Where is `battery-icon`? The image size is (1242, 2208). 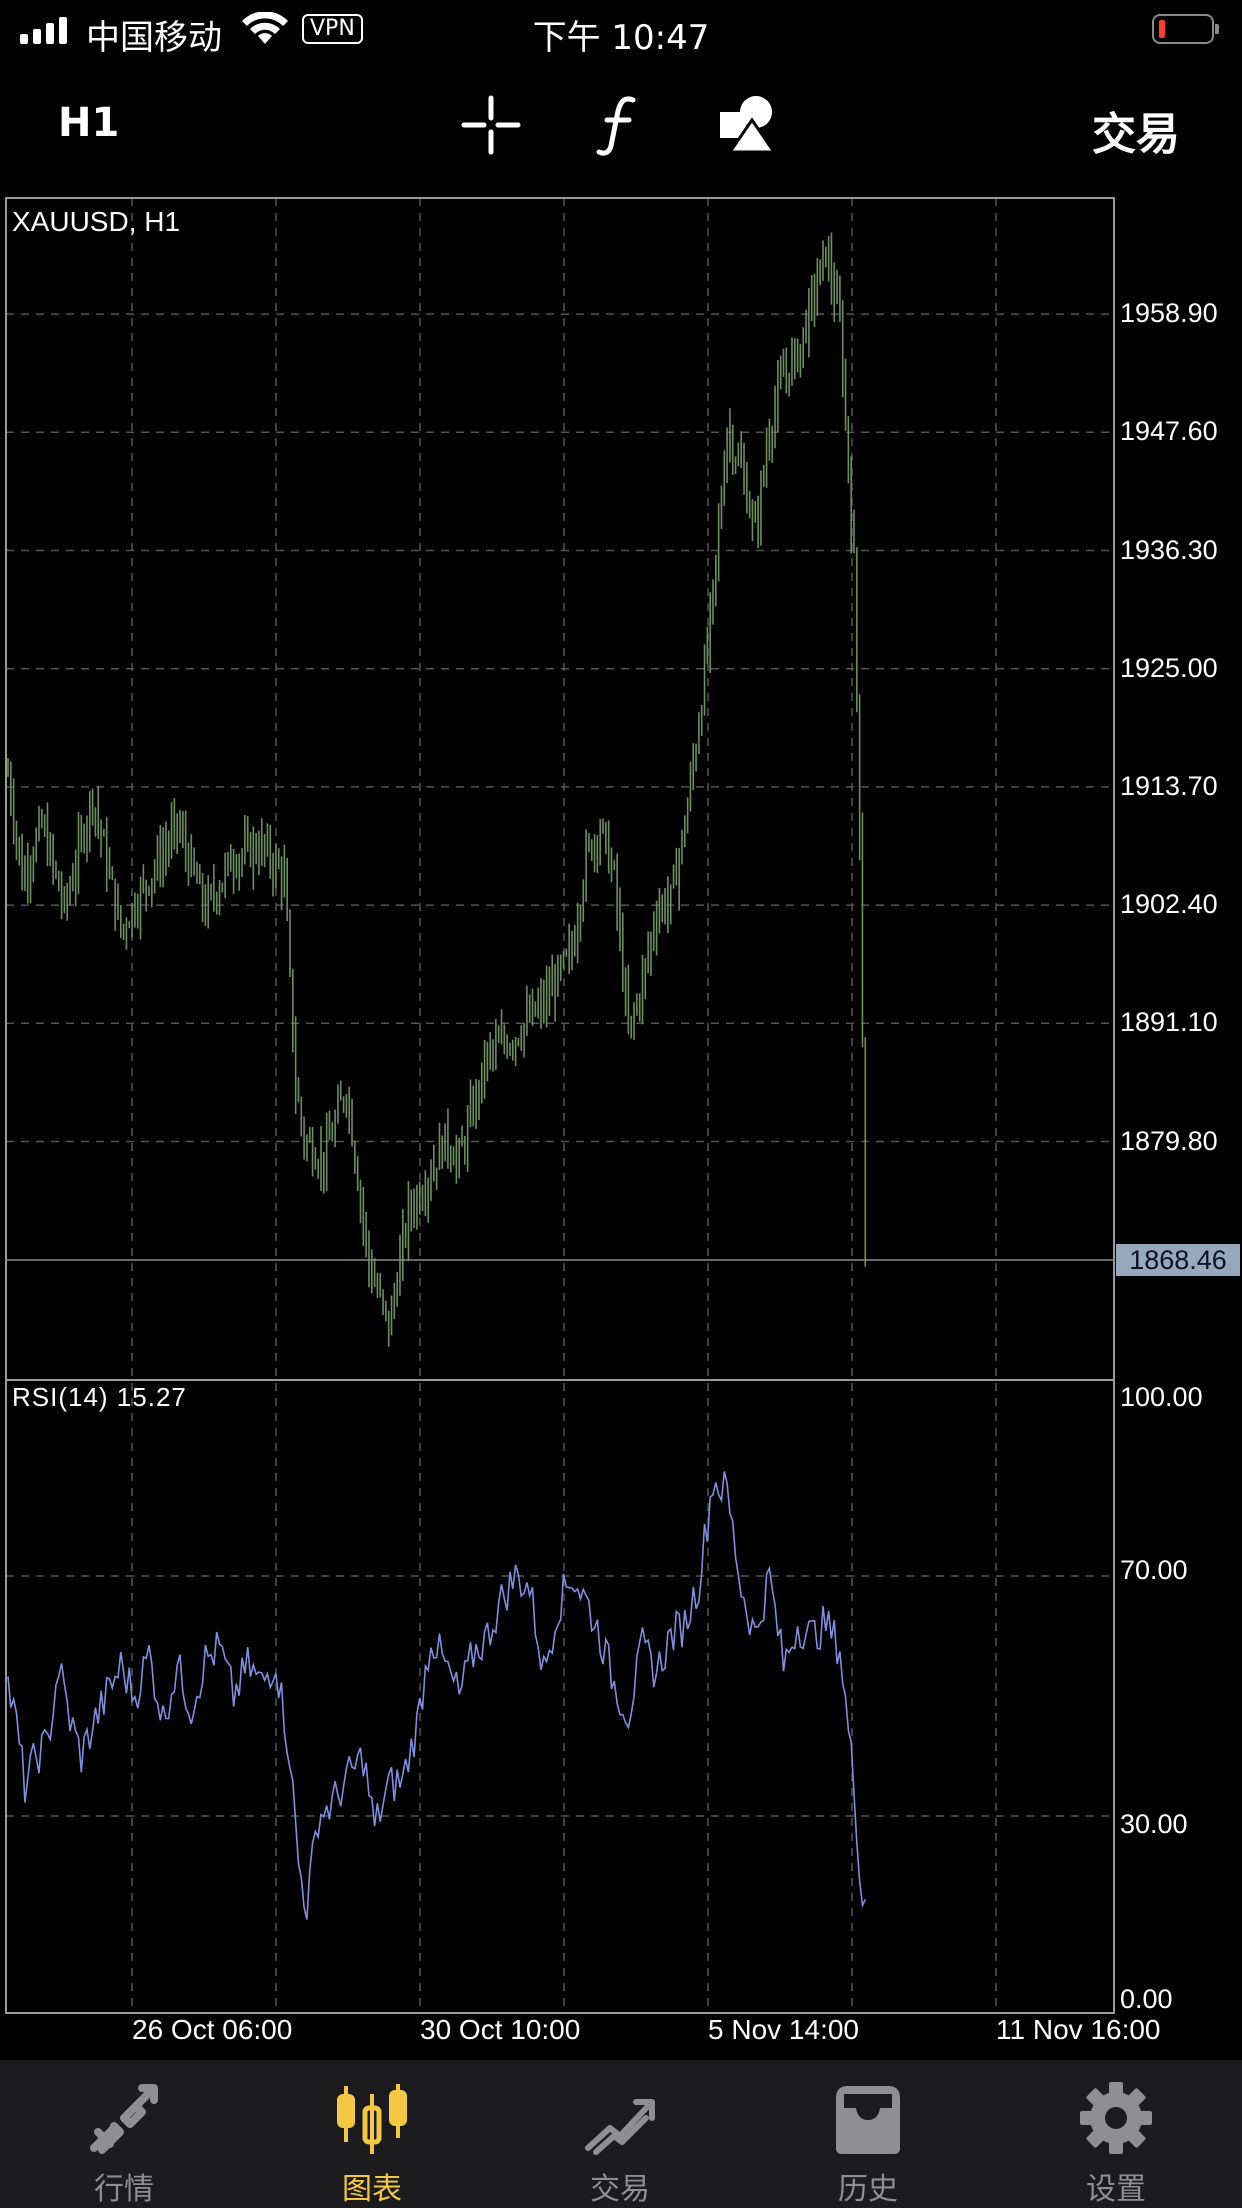
battery-icon is located at coordinates (1185, 29).